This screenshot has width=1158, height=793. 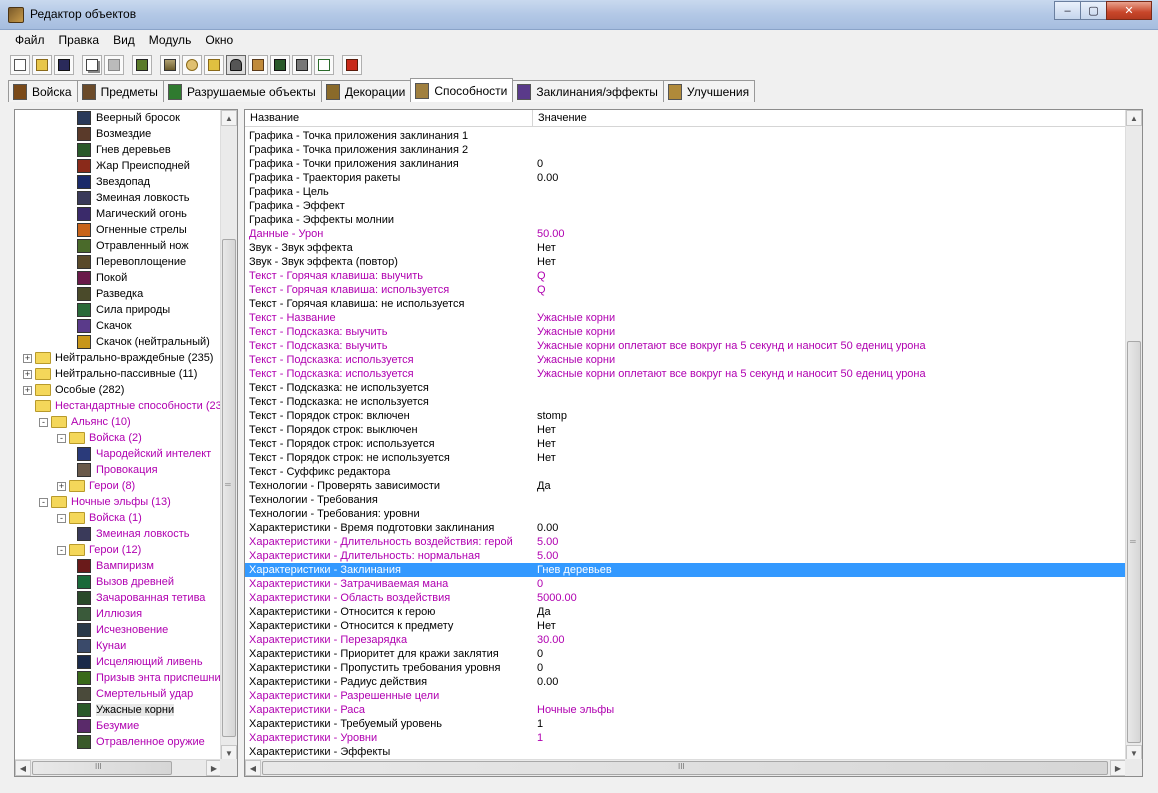 I want to click on property-row: Характеристики - Относится к предмету Нет, so click(x=685, y=626).